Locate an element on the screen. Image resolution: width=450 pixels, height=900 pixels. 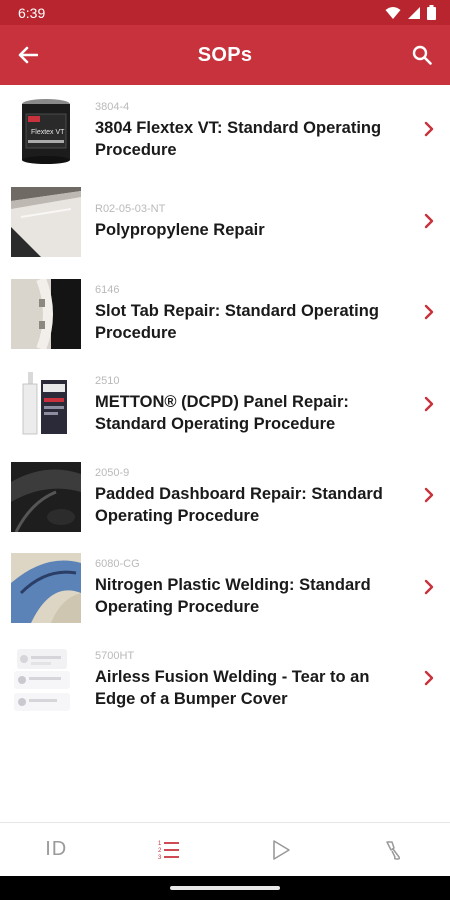
adhesive-cartridge-image is located at coordinates (46, 405).